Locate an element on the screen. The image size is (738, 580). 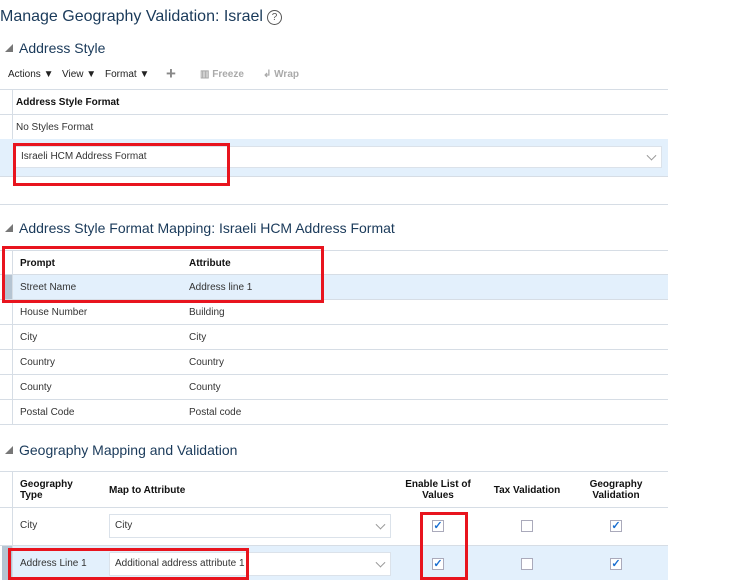
prompt-cell: Country is located at coordinates (38, 362).